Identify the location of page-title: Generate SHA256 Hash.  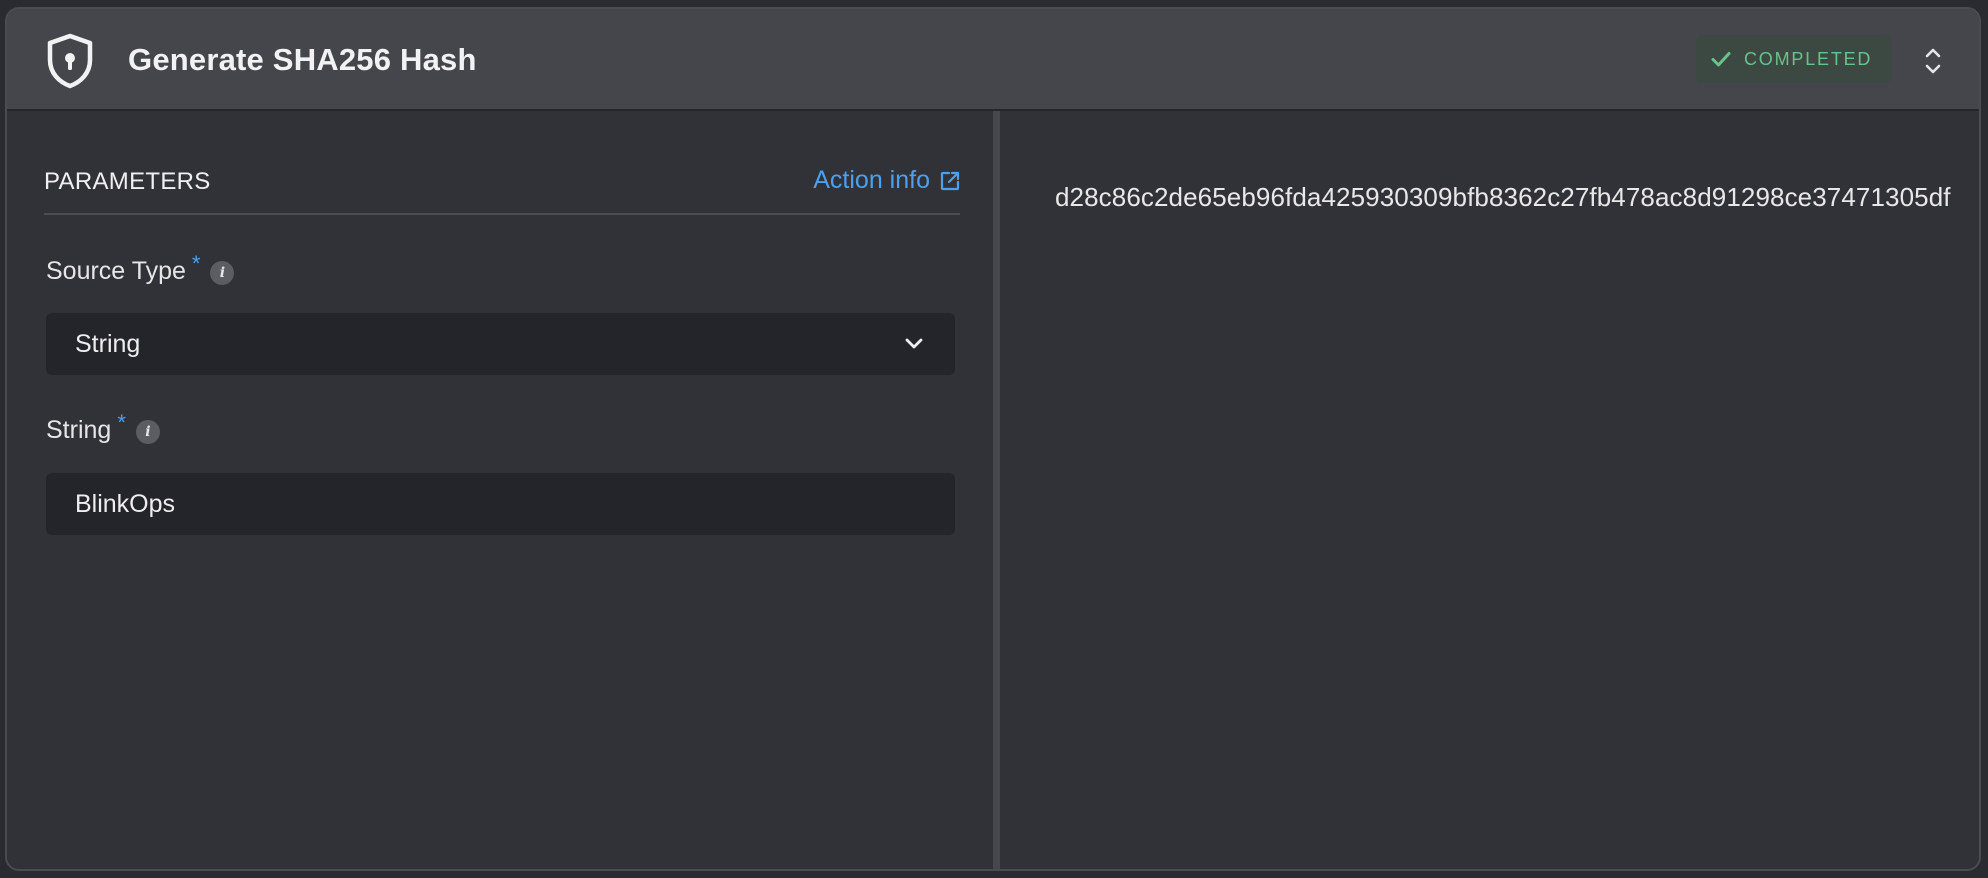
(302, 59).